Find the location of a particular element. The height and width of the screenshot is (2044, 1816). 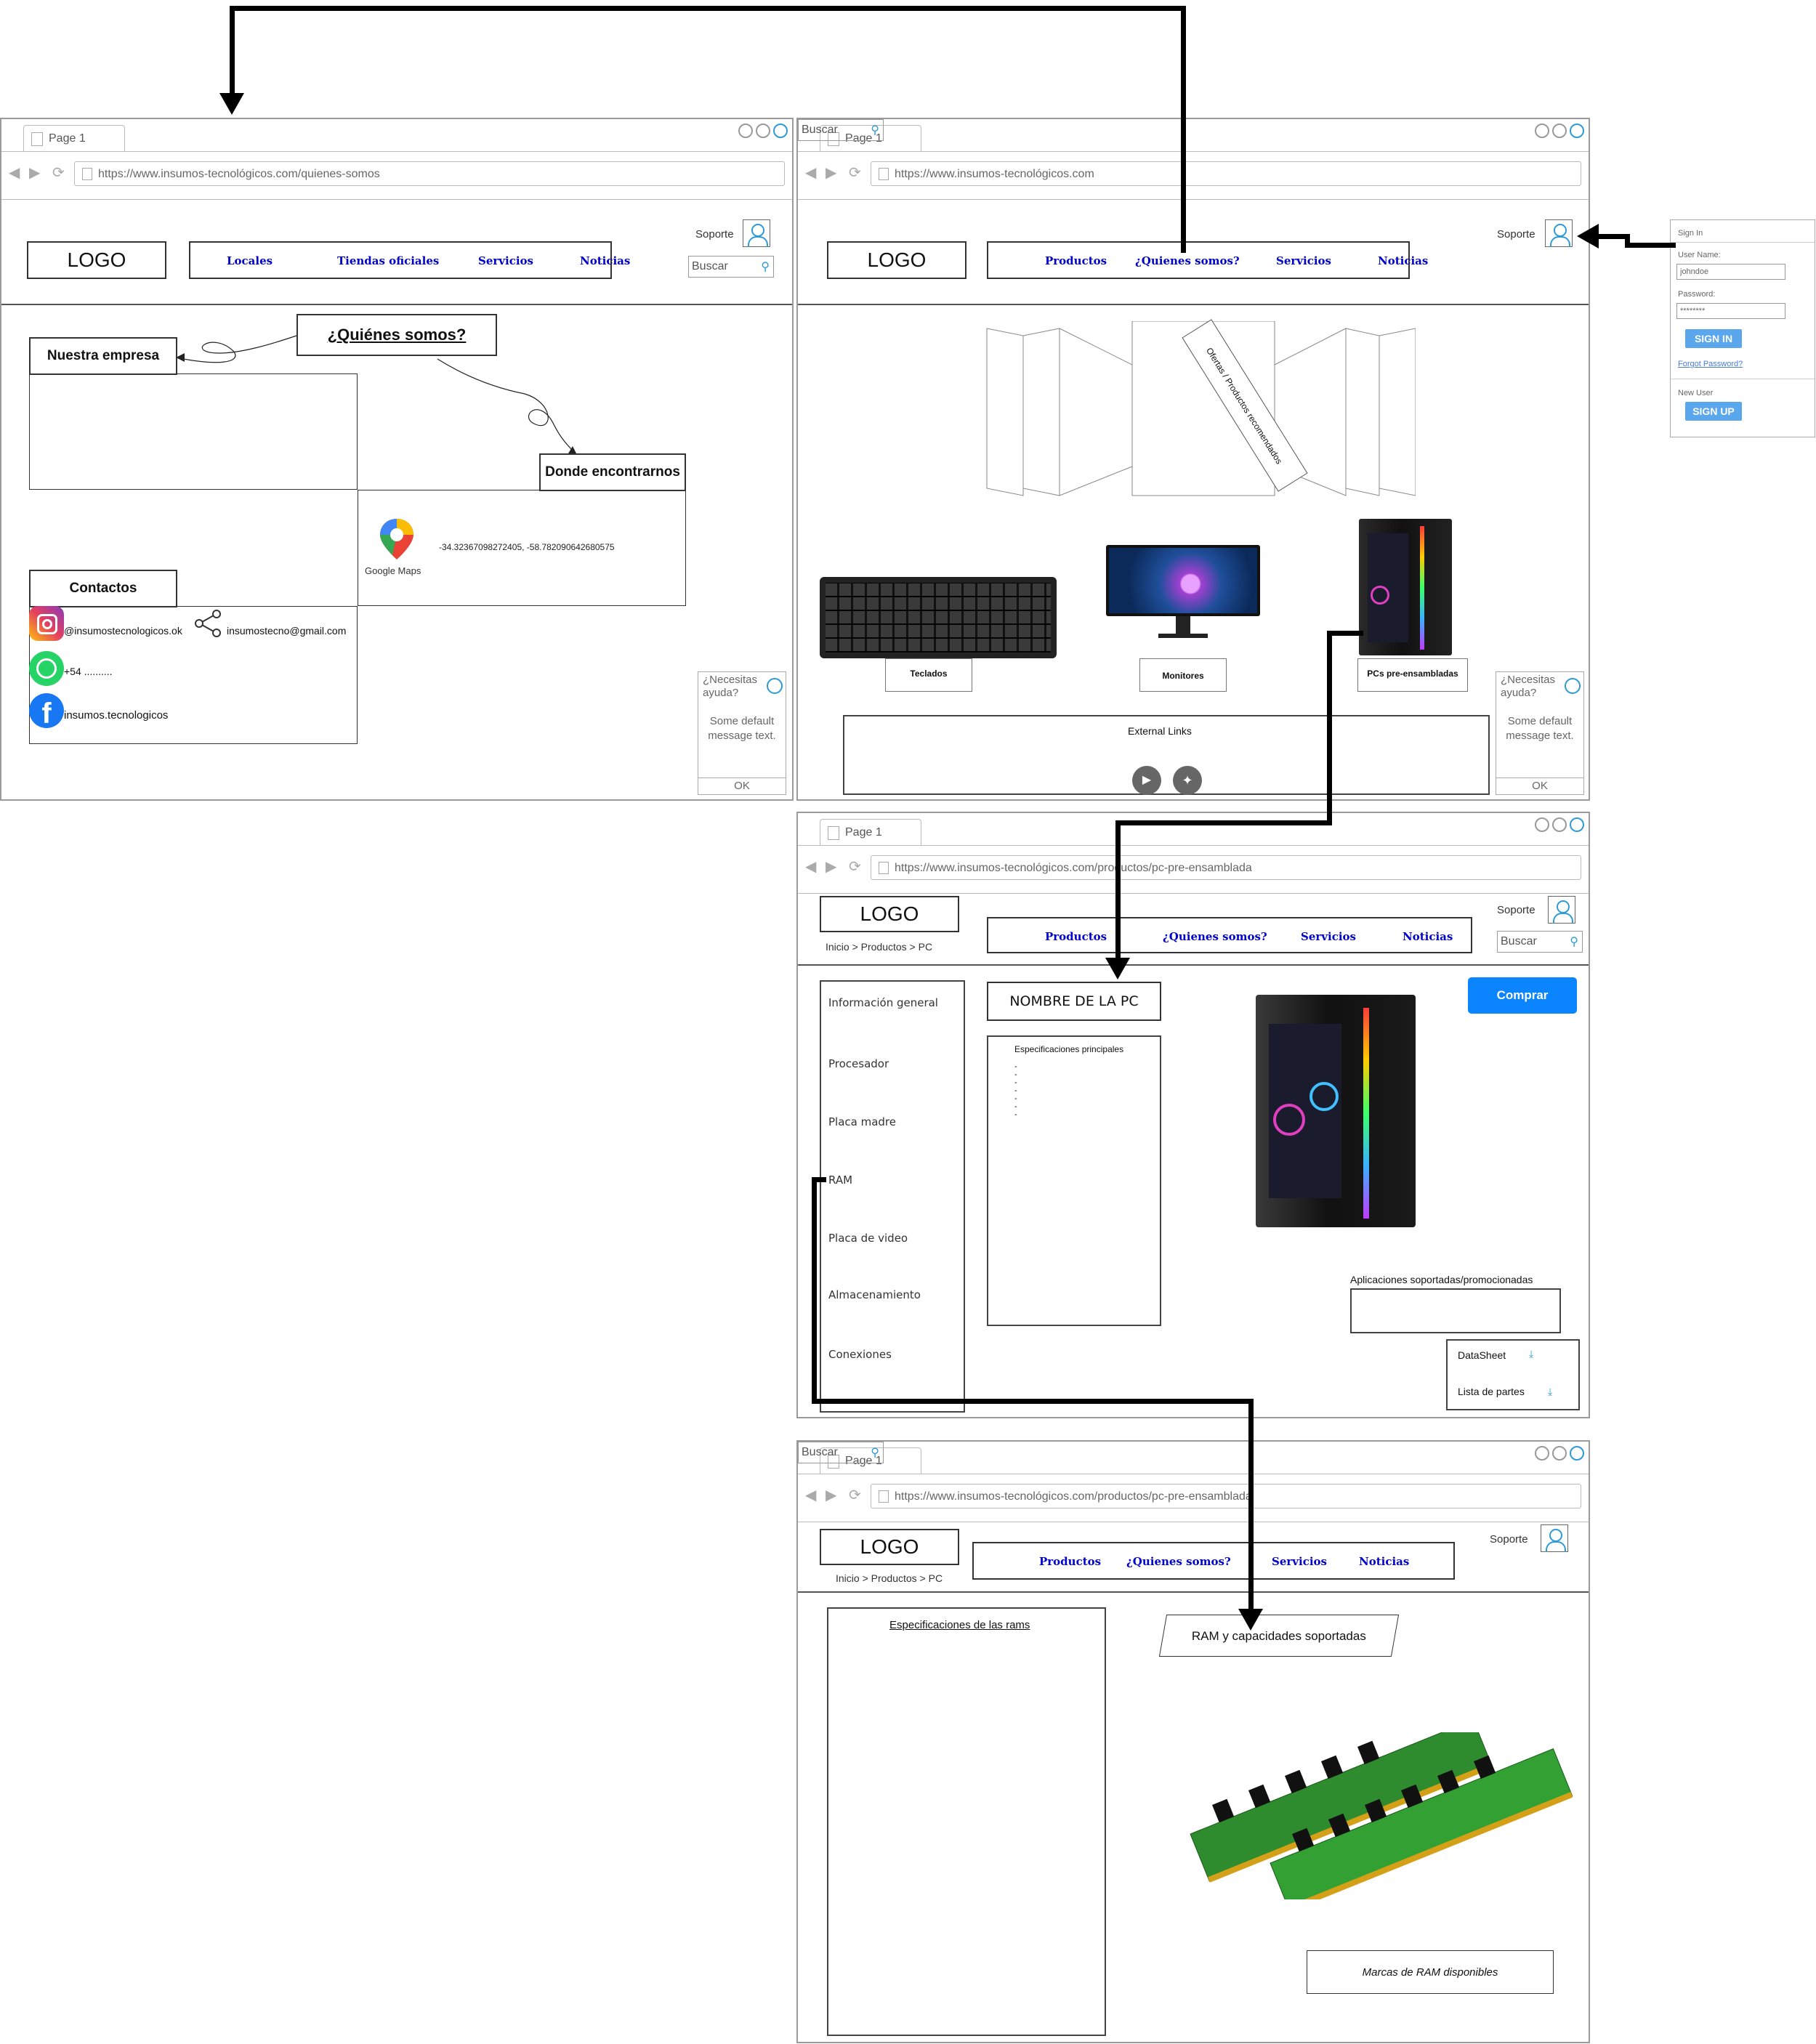

keyboard-image is located at coordinates (938, 617).